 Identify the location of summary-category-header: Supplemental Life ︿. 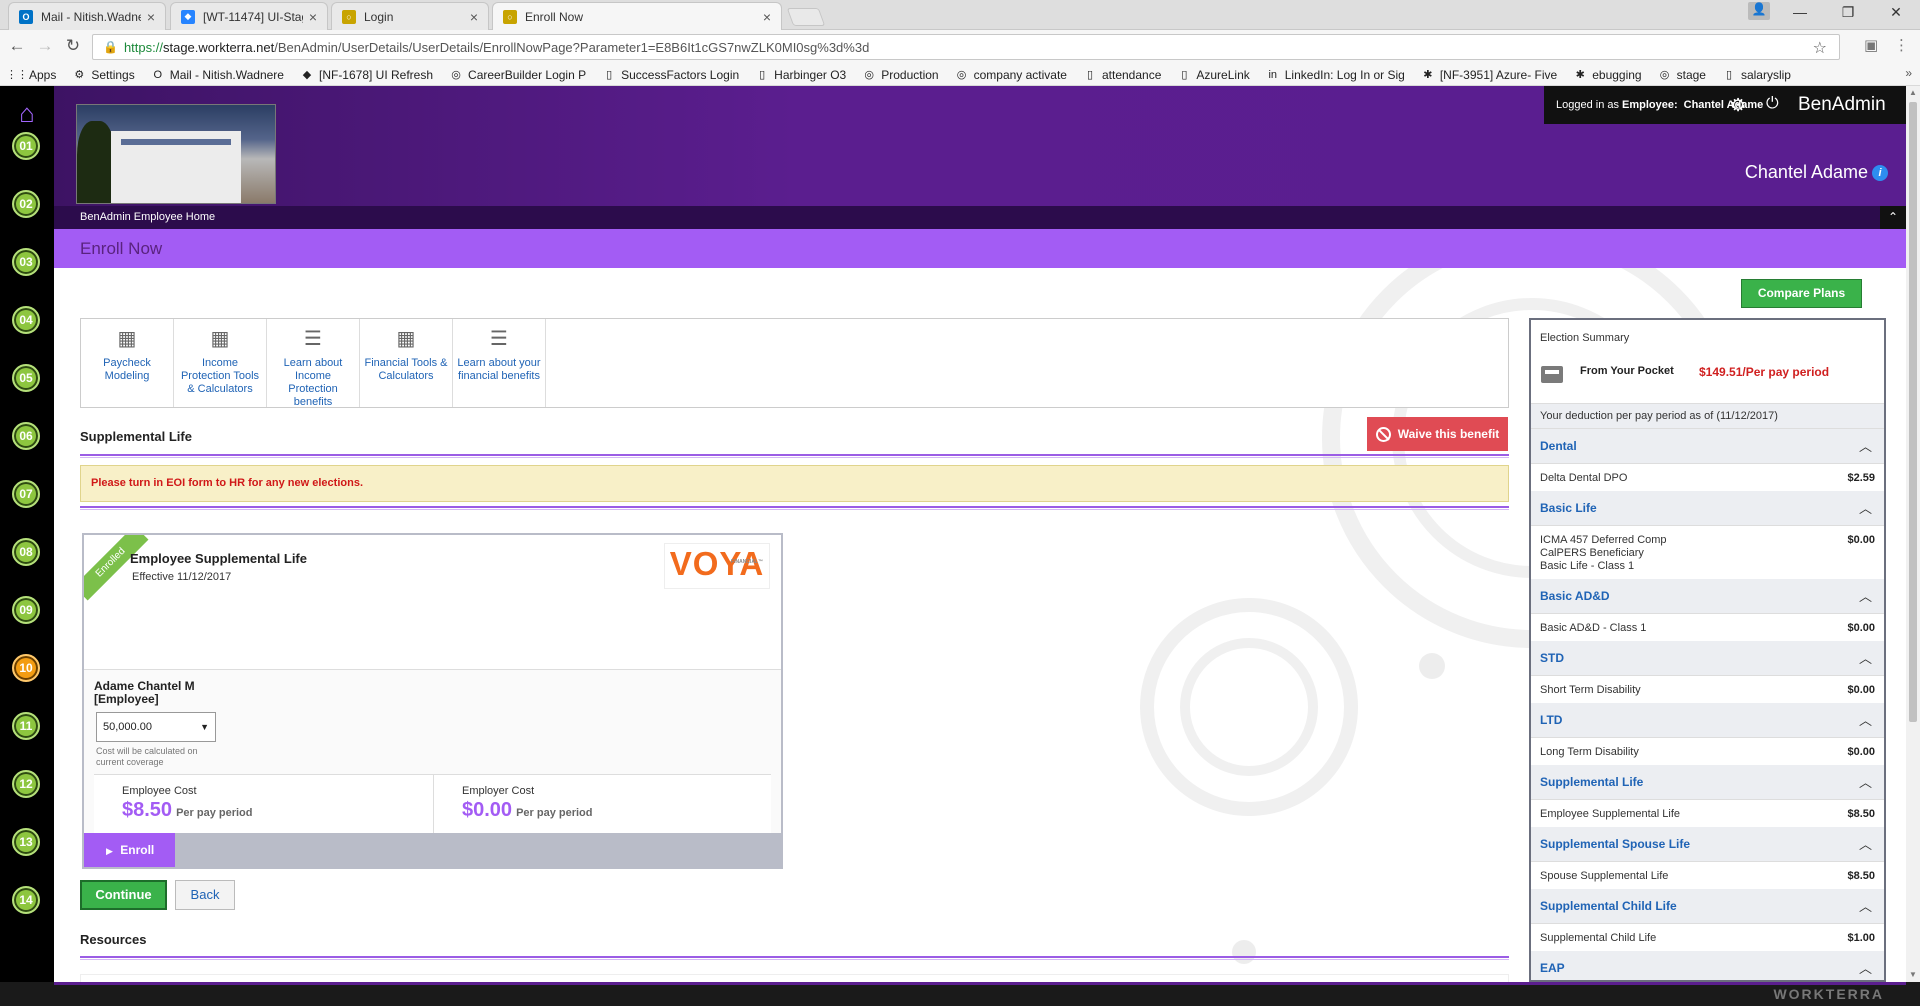
(1707, 782).